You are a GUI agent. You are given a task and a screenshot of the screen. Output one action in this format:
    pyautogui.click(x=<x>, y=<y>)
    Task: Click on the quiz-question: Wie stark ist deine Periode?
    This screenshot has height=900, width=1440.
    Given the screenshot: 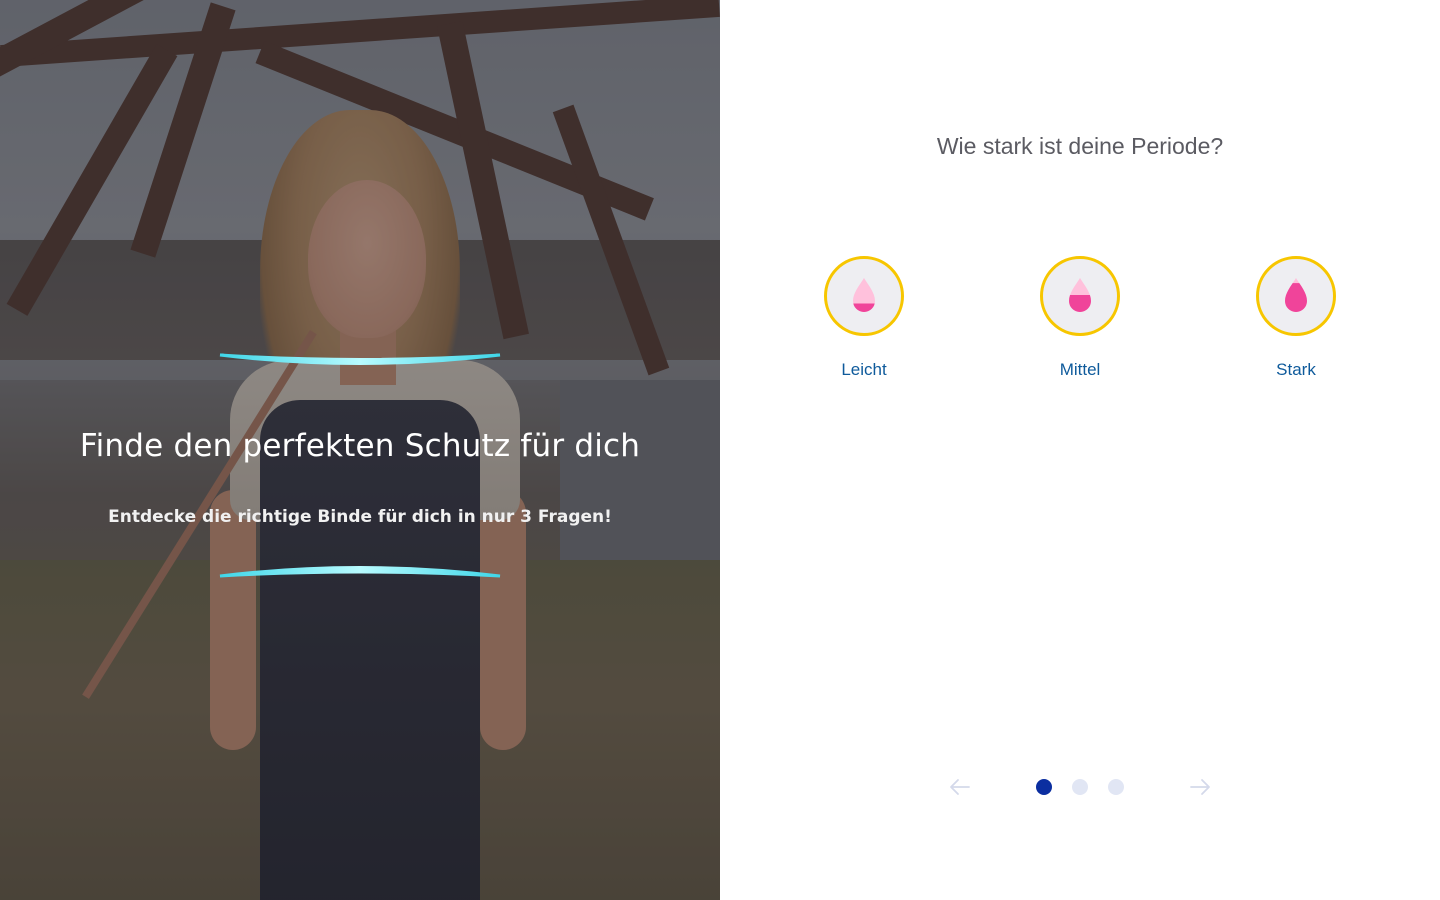 What is the action you would take?
    pyautogui.click(x=1080, y=146)
    